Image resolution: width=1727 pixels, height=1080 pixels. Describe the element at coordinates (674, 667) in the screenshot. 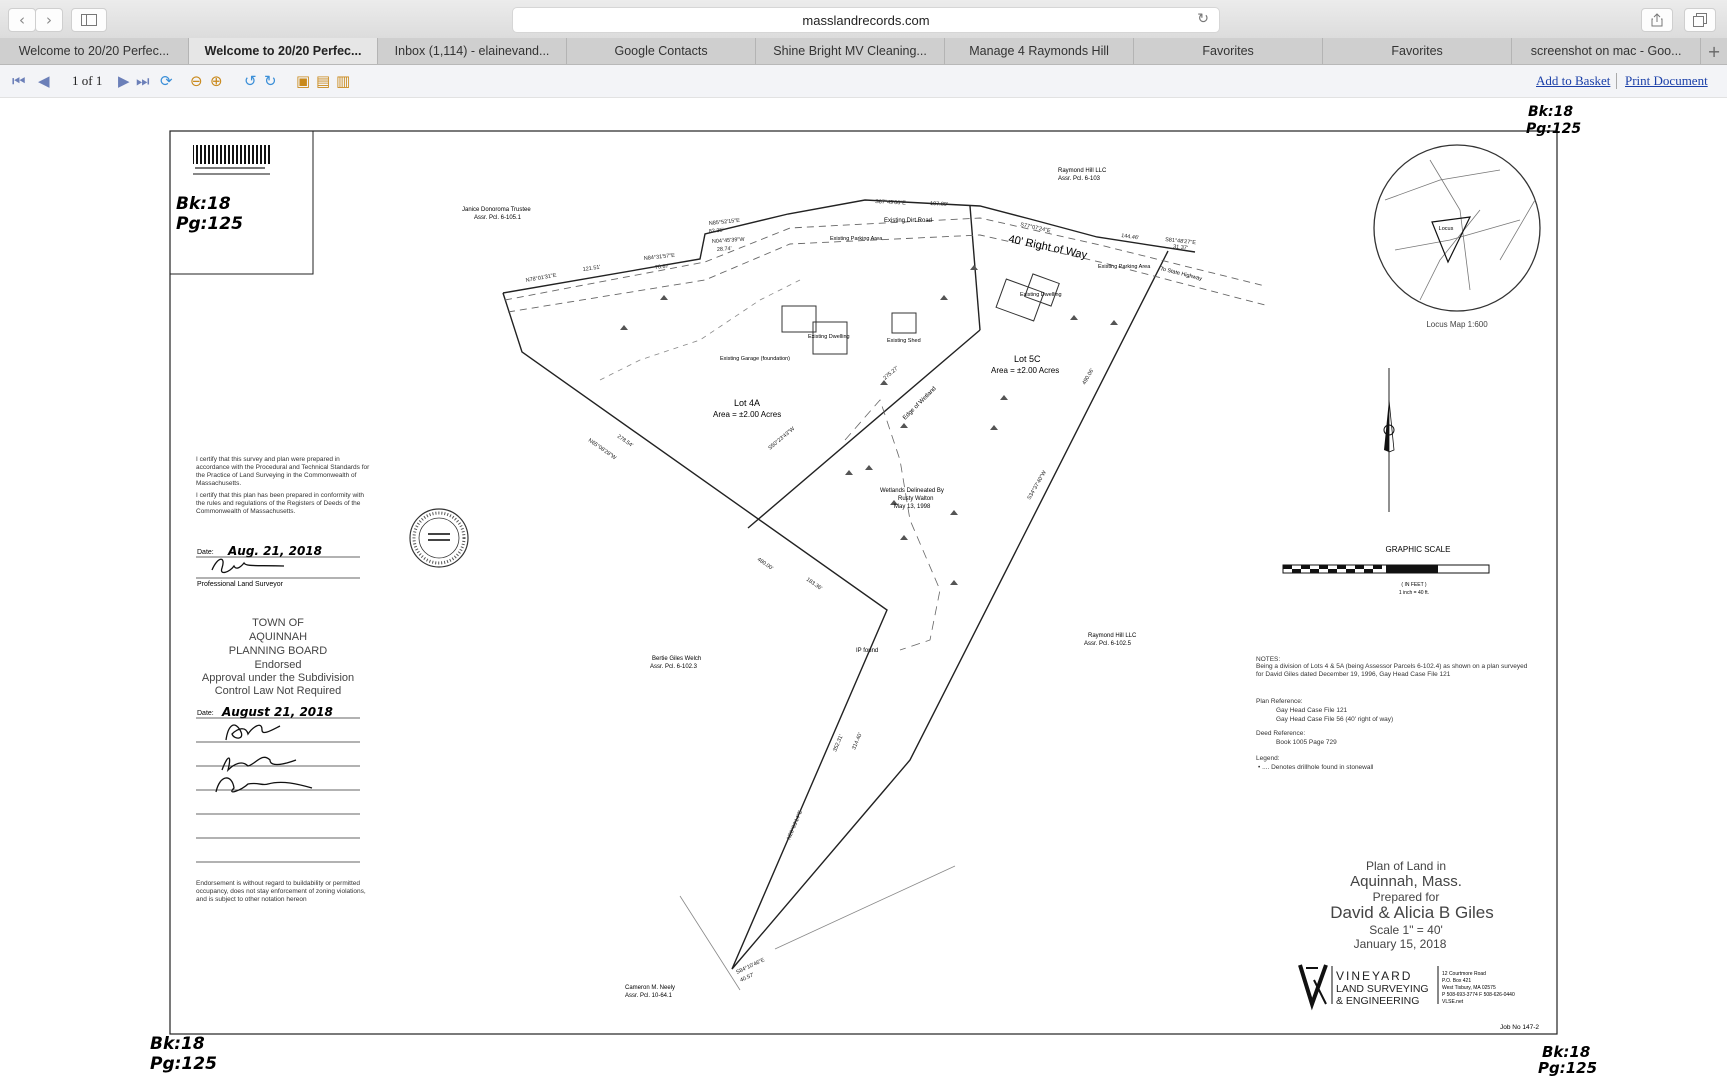

I see `abutter-parcel: Assr. Pcl. 6-102.3` at that location.